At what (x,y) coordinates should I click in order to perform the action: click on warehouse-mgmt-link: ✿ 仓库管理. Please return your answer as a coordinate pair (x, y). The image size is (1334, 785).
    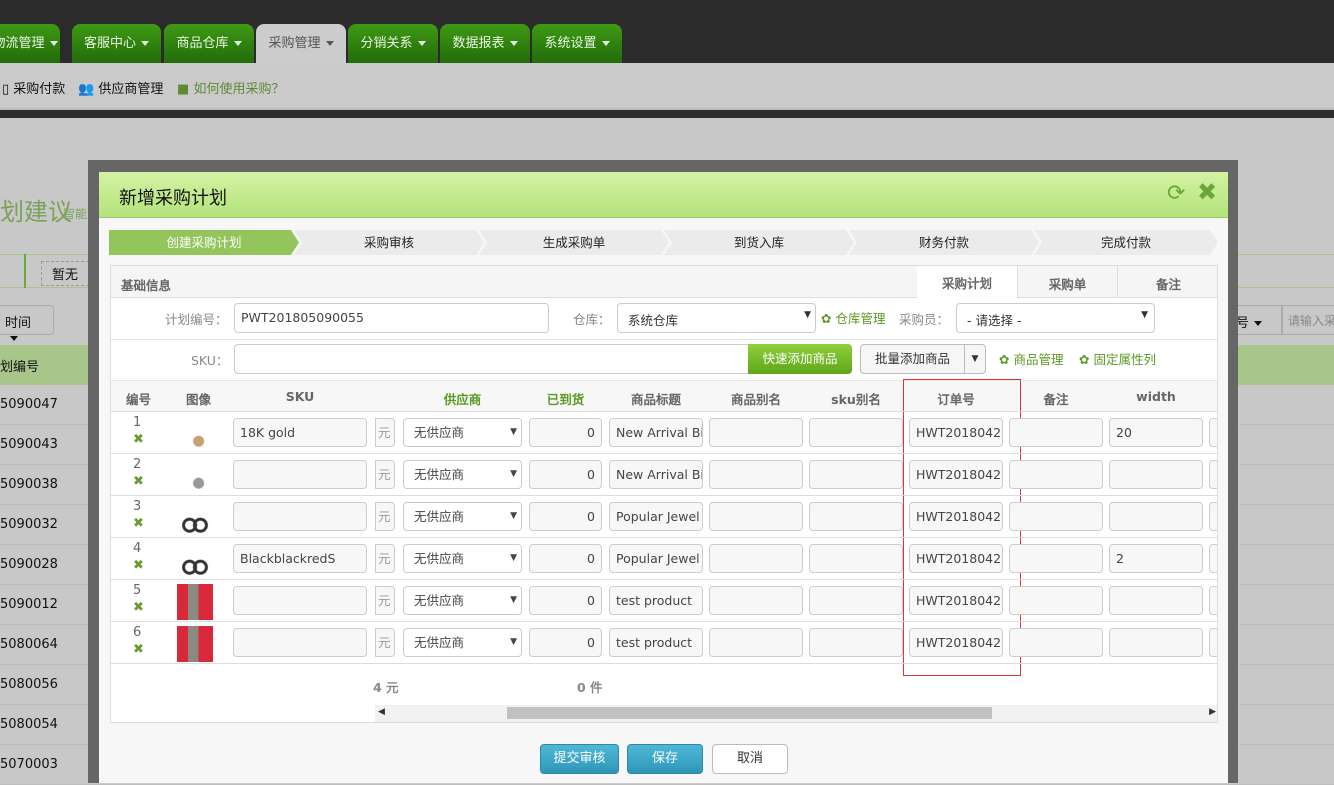
    Looking at the image, I should click on (853, 317).